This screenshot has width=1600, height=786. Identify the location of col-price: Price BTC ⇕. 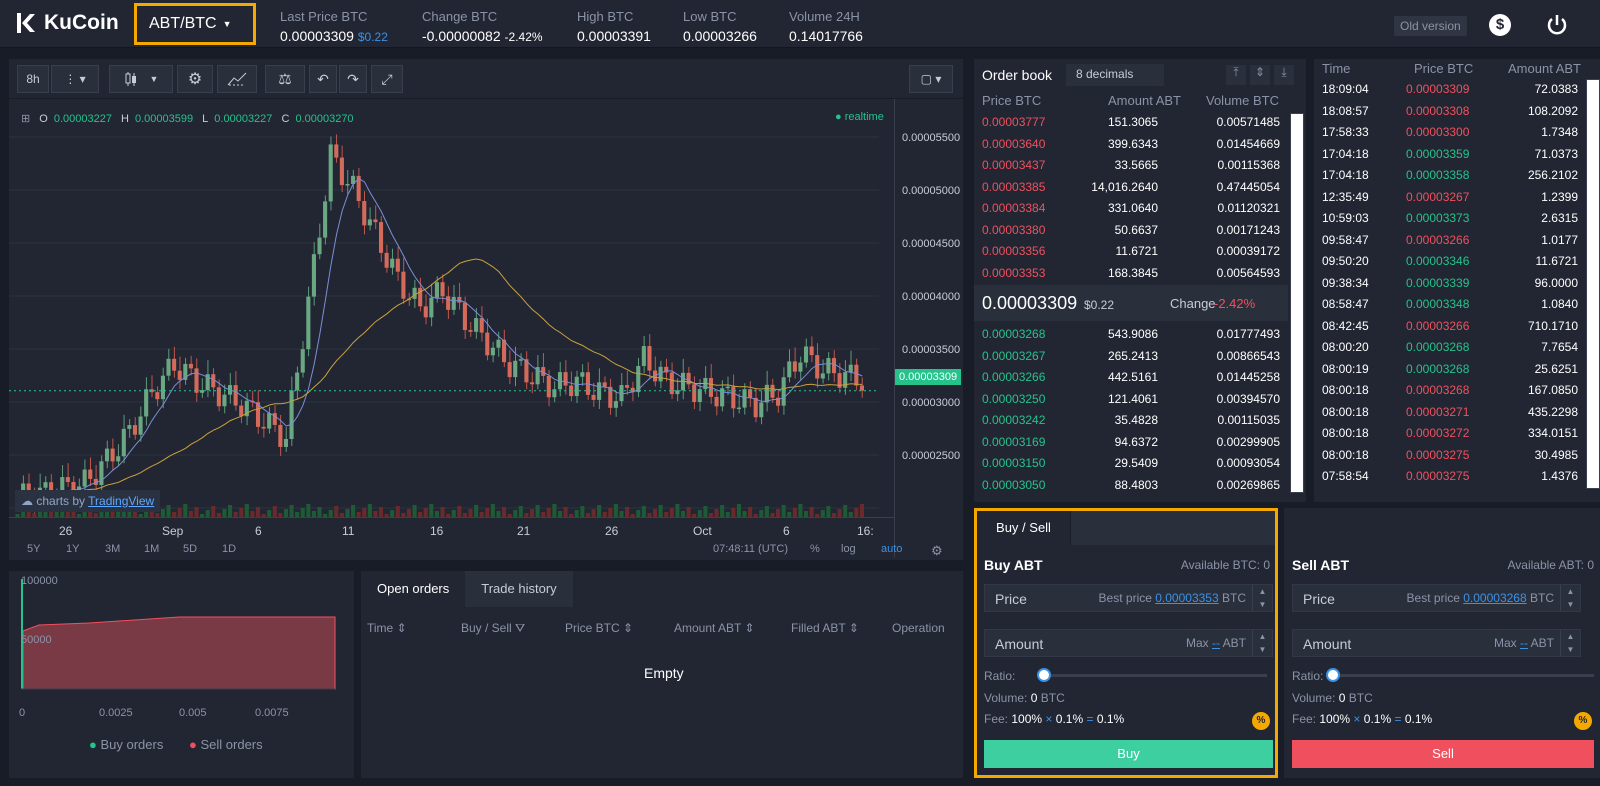
(599, 628).